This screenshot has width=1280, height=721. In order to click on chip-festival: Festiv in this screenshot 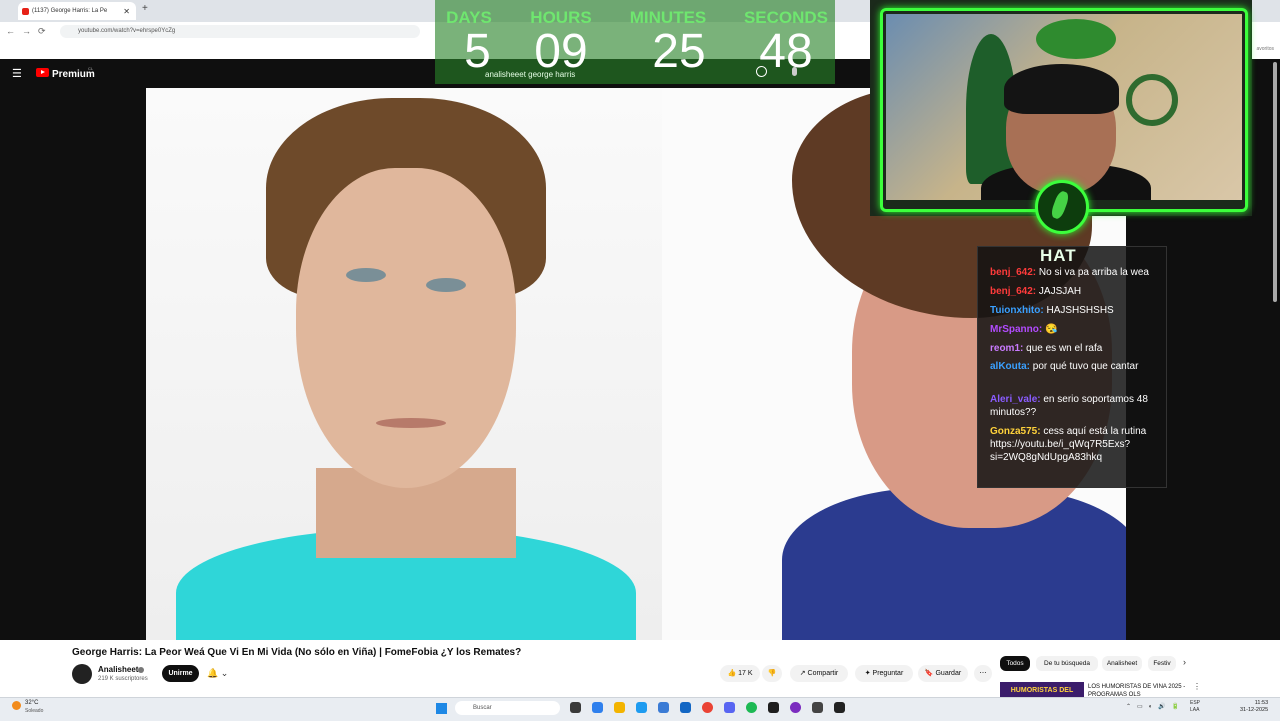, I will do `click(1162, 663)`.